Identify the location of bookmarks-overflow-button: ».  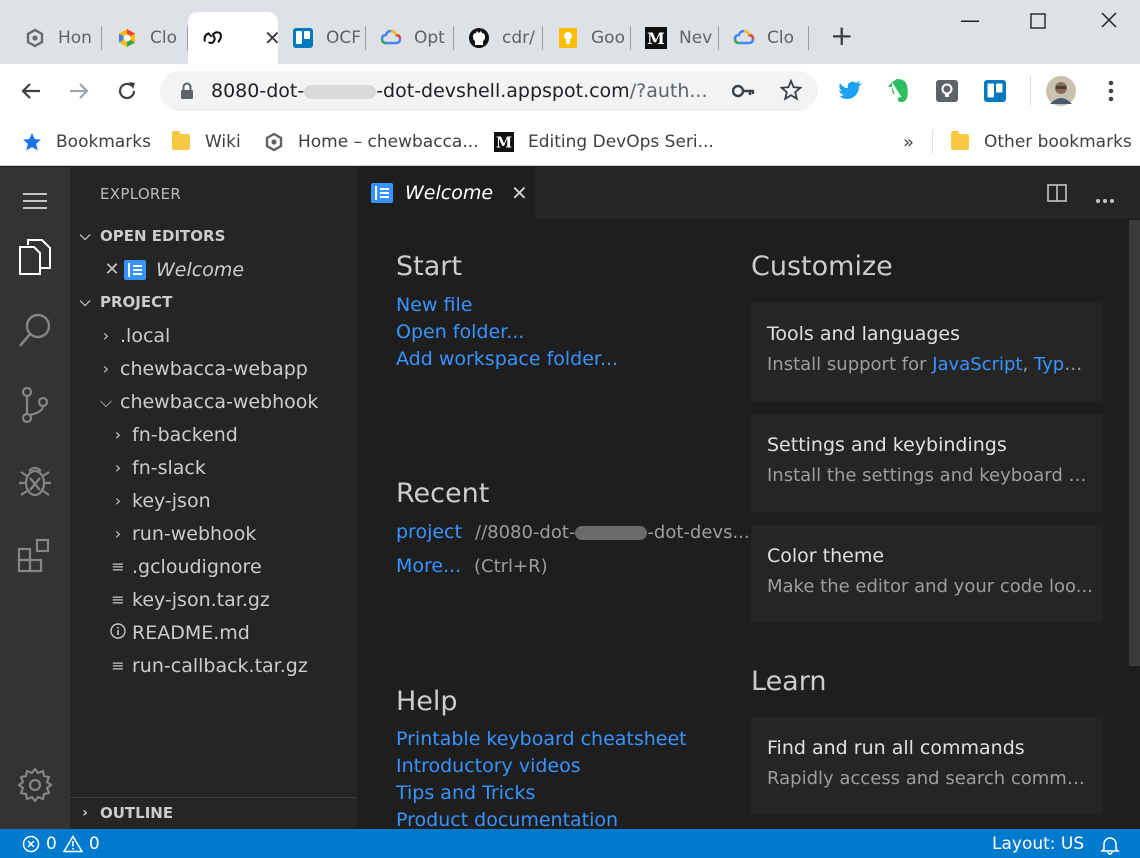
(908, 142).